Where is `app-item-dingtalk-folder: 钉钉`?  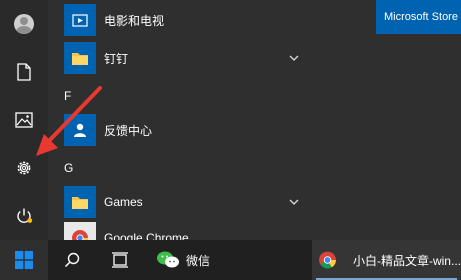 app-item-dingtalk-folder: 钉钉 is located at coordinates (183, 58).